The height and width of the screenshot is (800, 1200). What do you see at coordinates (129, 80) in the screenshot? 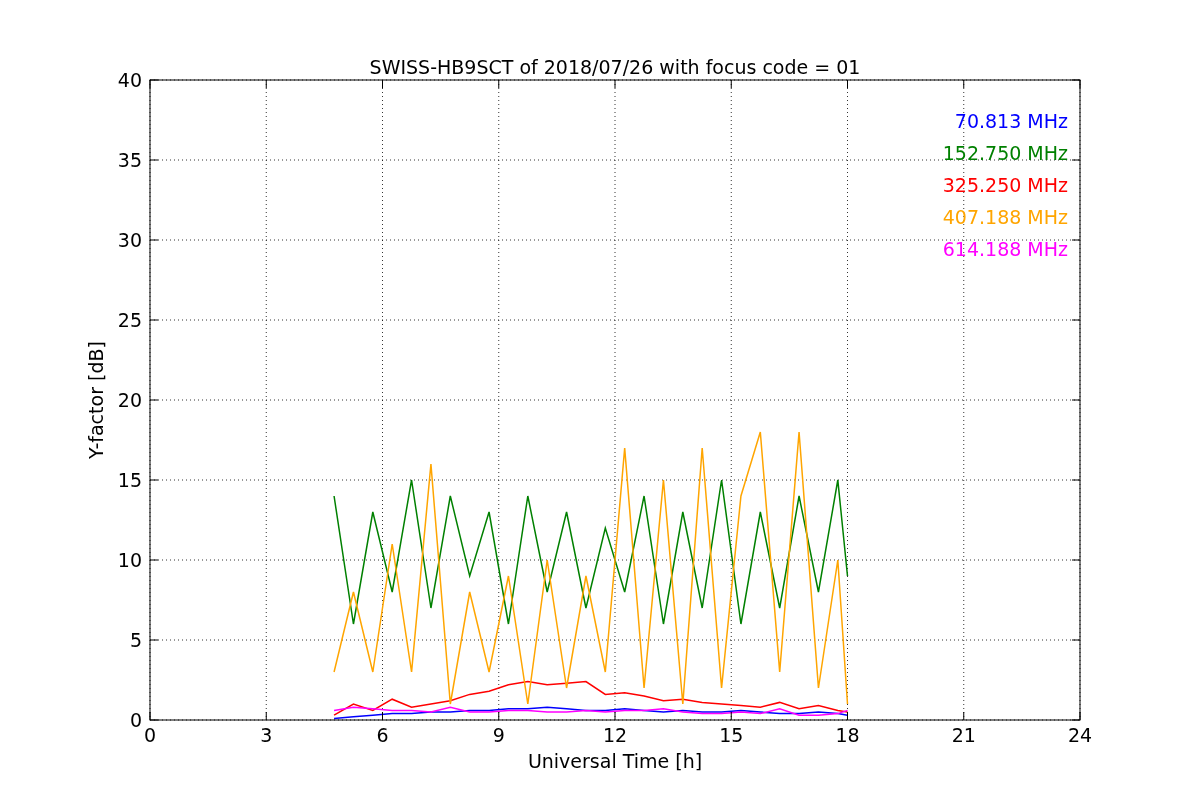
I see `y-tick-label: 40` at bounding box center [129, 80].